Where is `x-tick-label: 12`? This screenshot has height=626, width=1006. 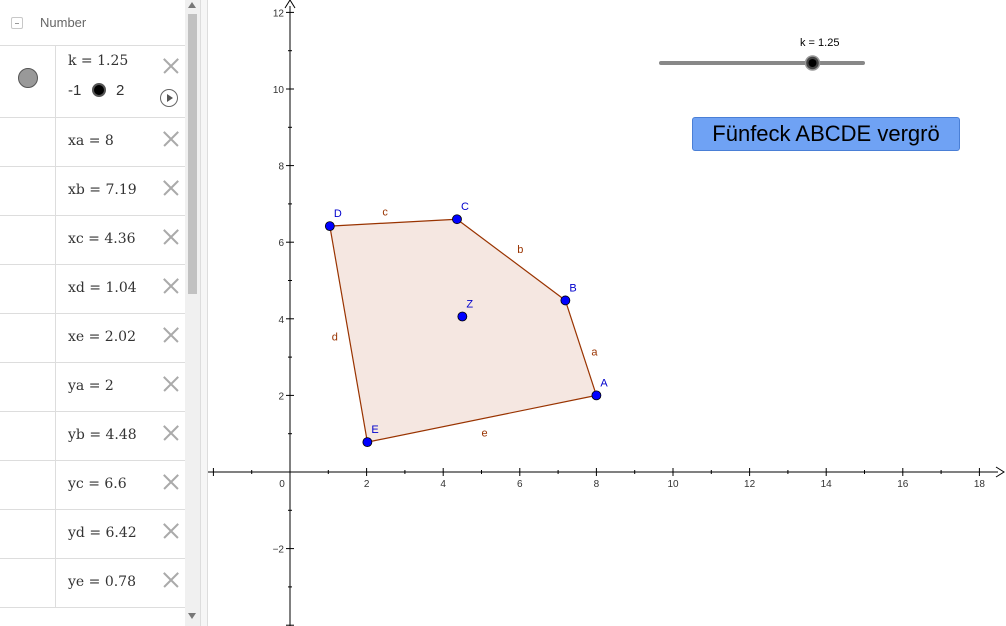 x-tick-label: 12 is located at coordinates (750, 484).